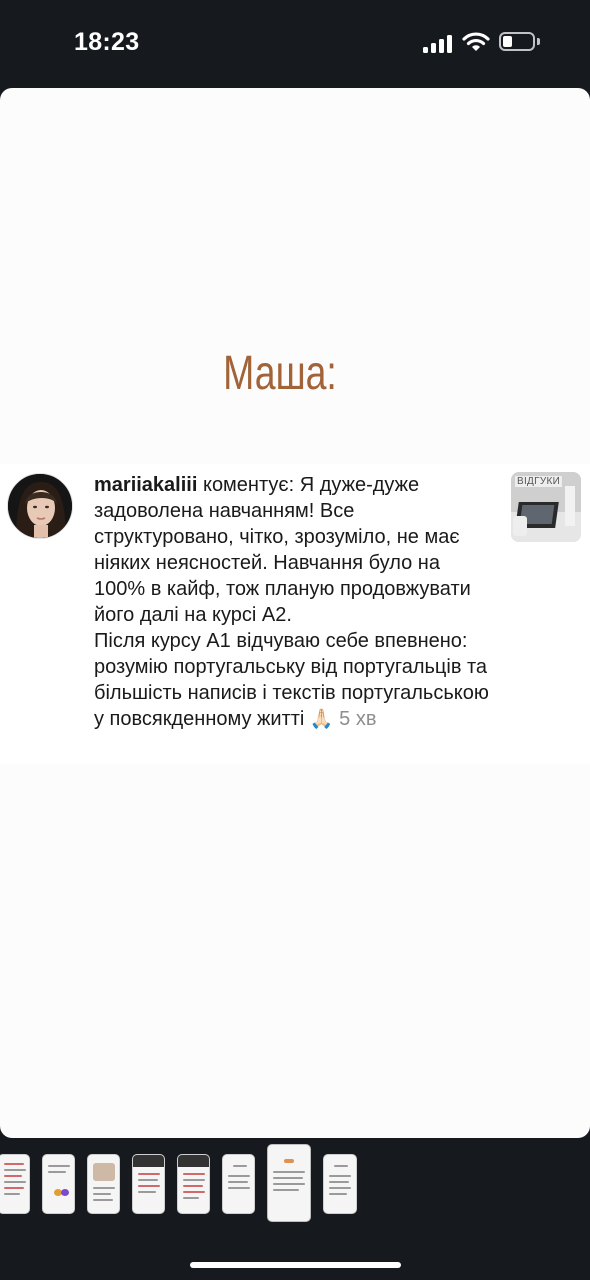 This screenshot has height=1280, width=590. Describe the element at coordinates (248, 485) in the screenshot. I see `comment-action: коментує:` at that location.